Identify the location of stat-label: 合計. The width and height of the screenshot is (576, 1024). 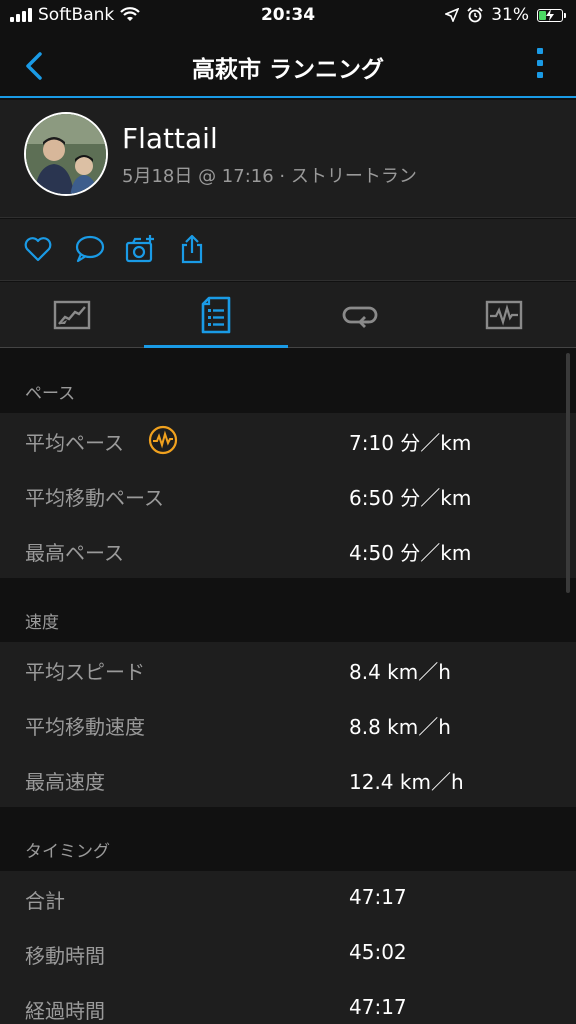
(45, 901).